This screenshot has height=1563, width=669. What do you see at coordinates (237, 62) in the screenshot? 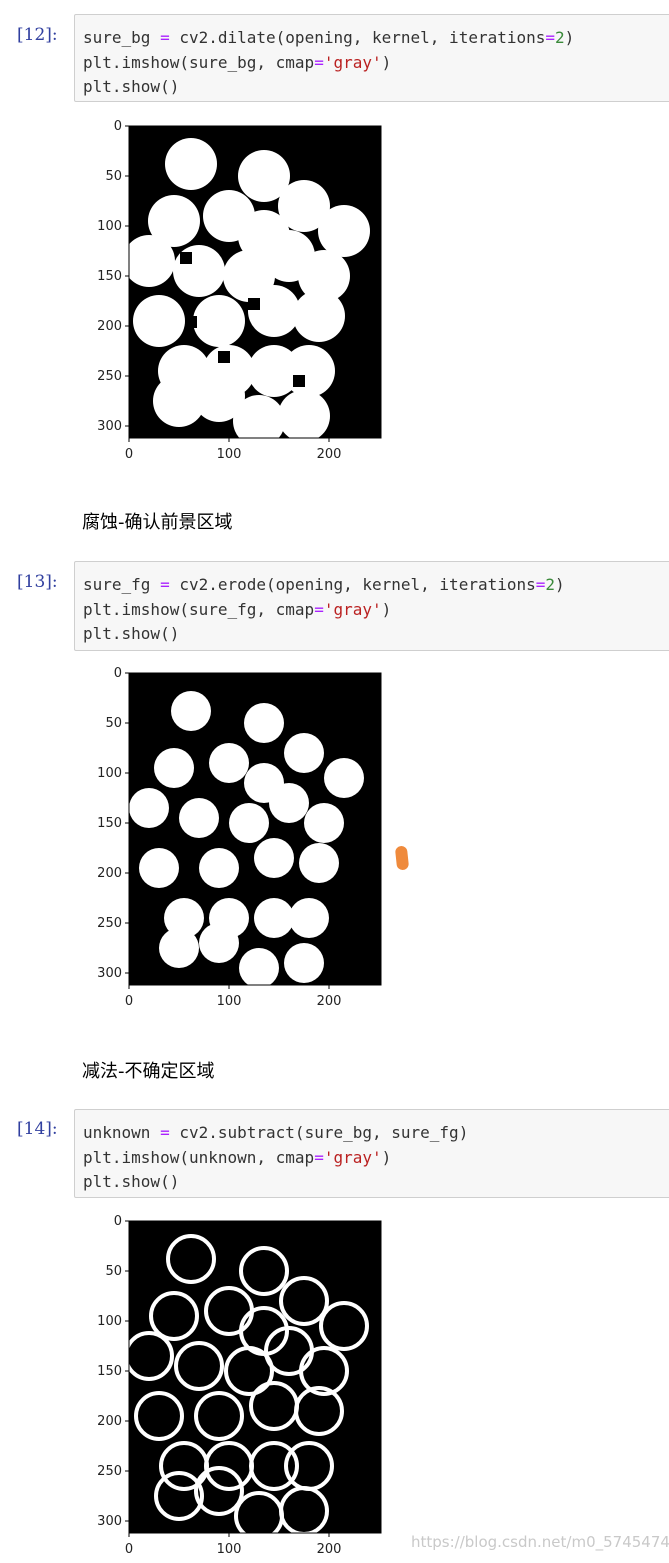
I see `code-line: plt.imshow(sure_bg, cmap='gray')` at bounding box center [237, 62].